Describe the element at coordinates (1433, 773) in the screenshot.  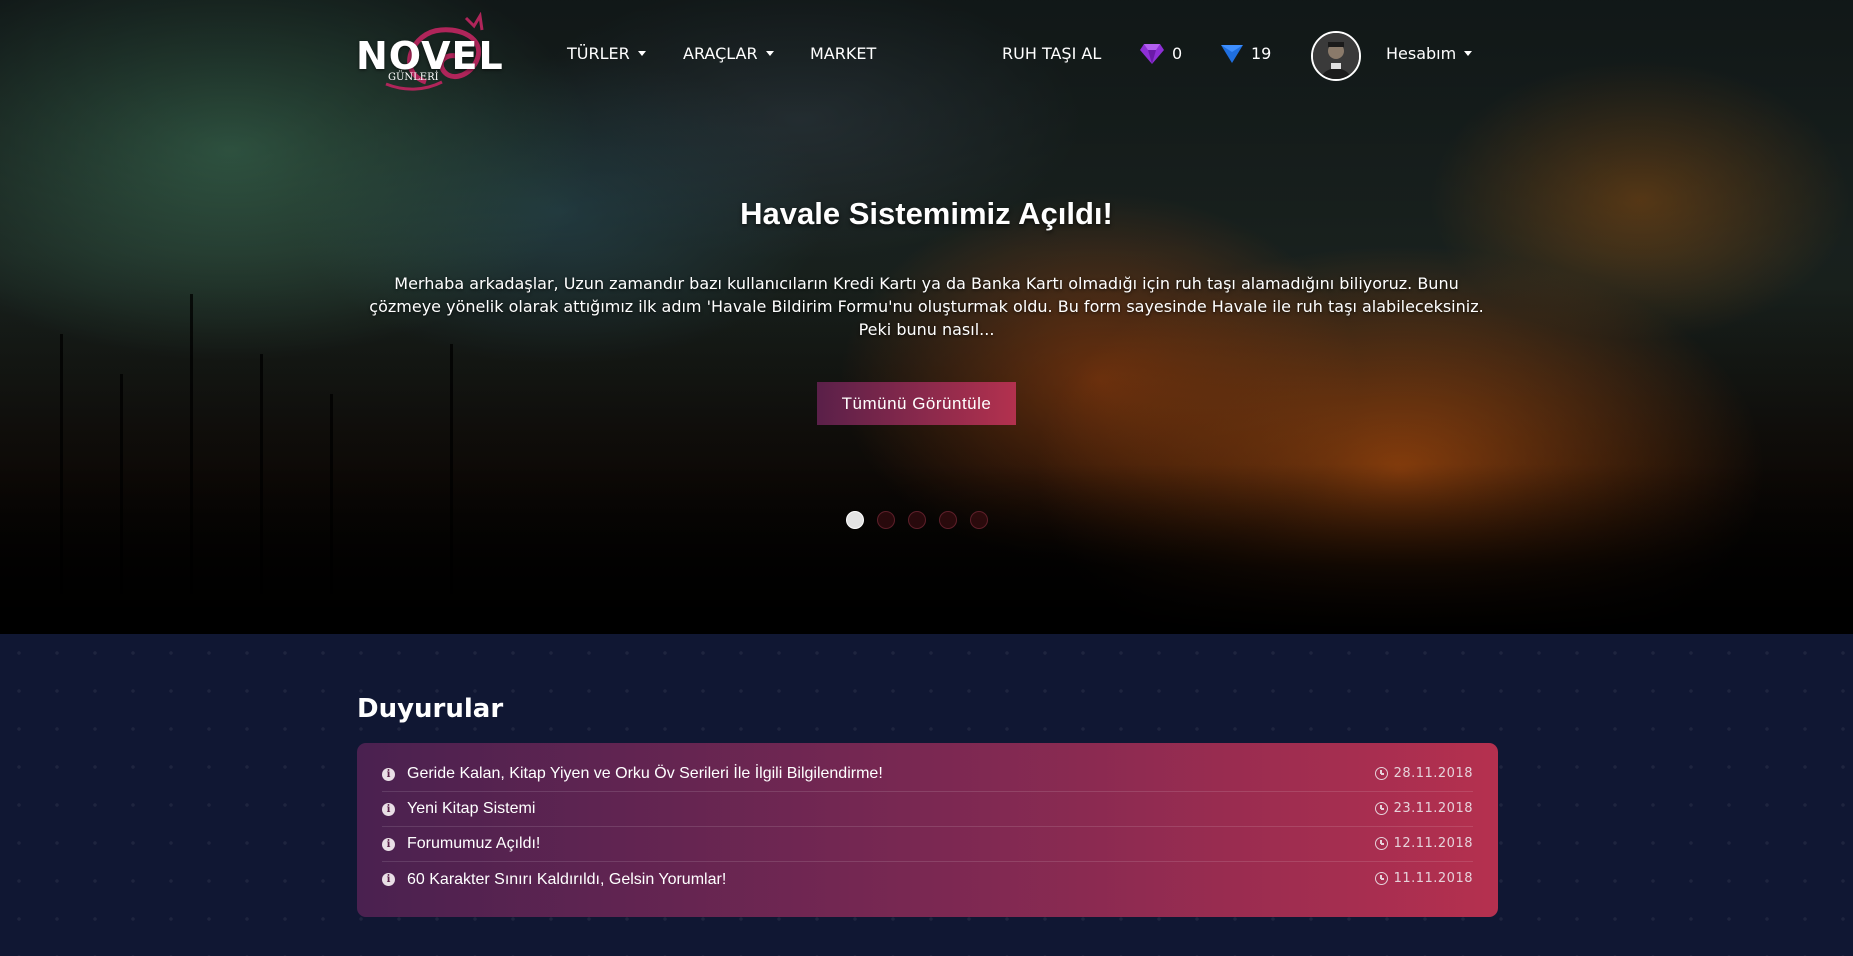
I see `announcement-date-text: 28.11.2018` at that location.